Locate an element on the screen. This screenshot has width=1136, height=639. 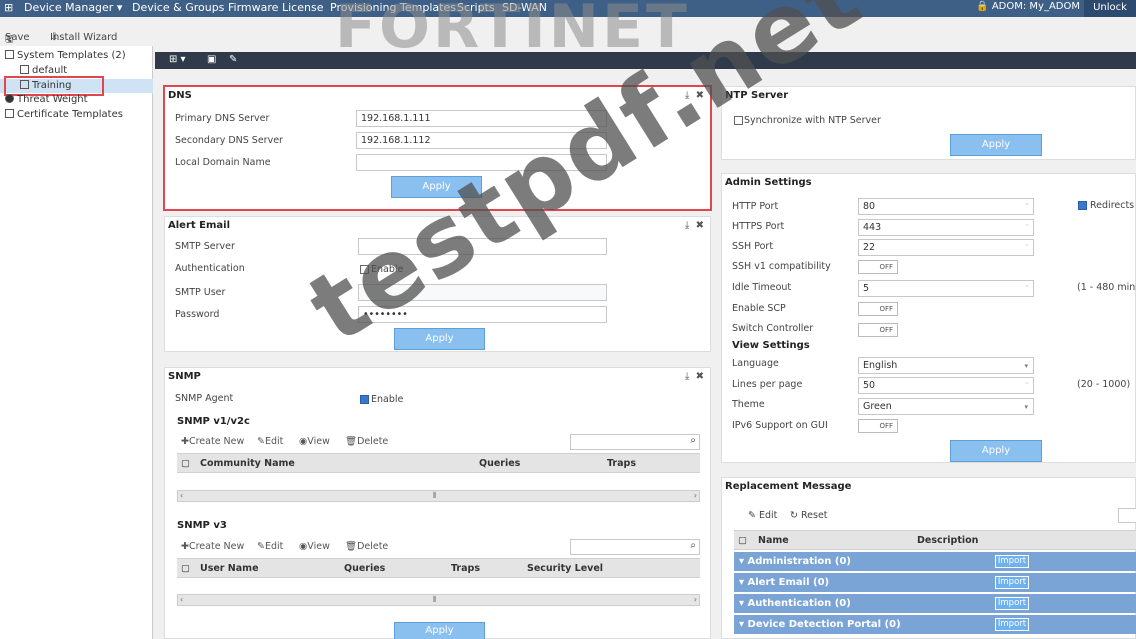
theme-value: Green is located at coordinates (877, 406).